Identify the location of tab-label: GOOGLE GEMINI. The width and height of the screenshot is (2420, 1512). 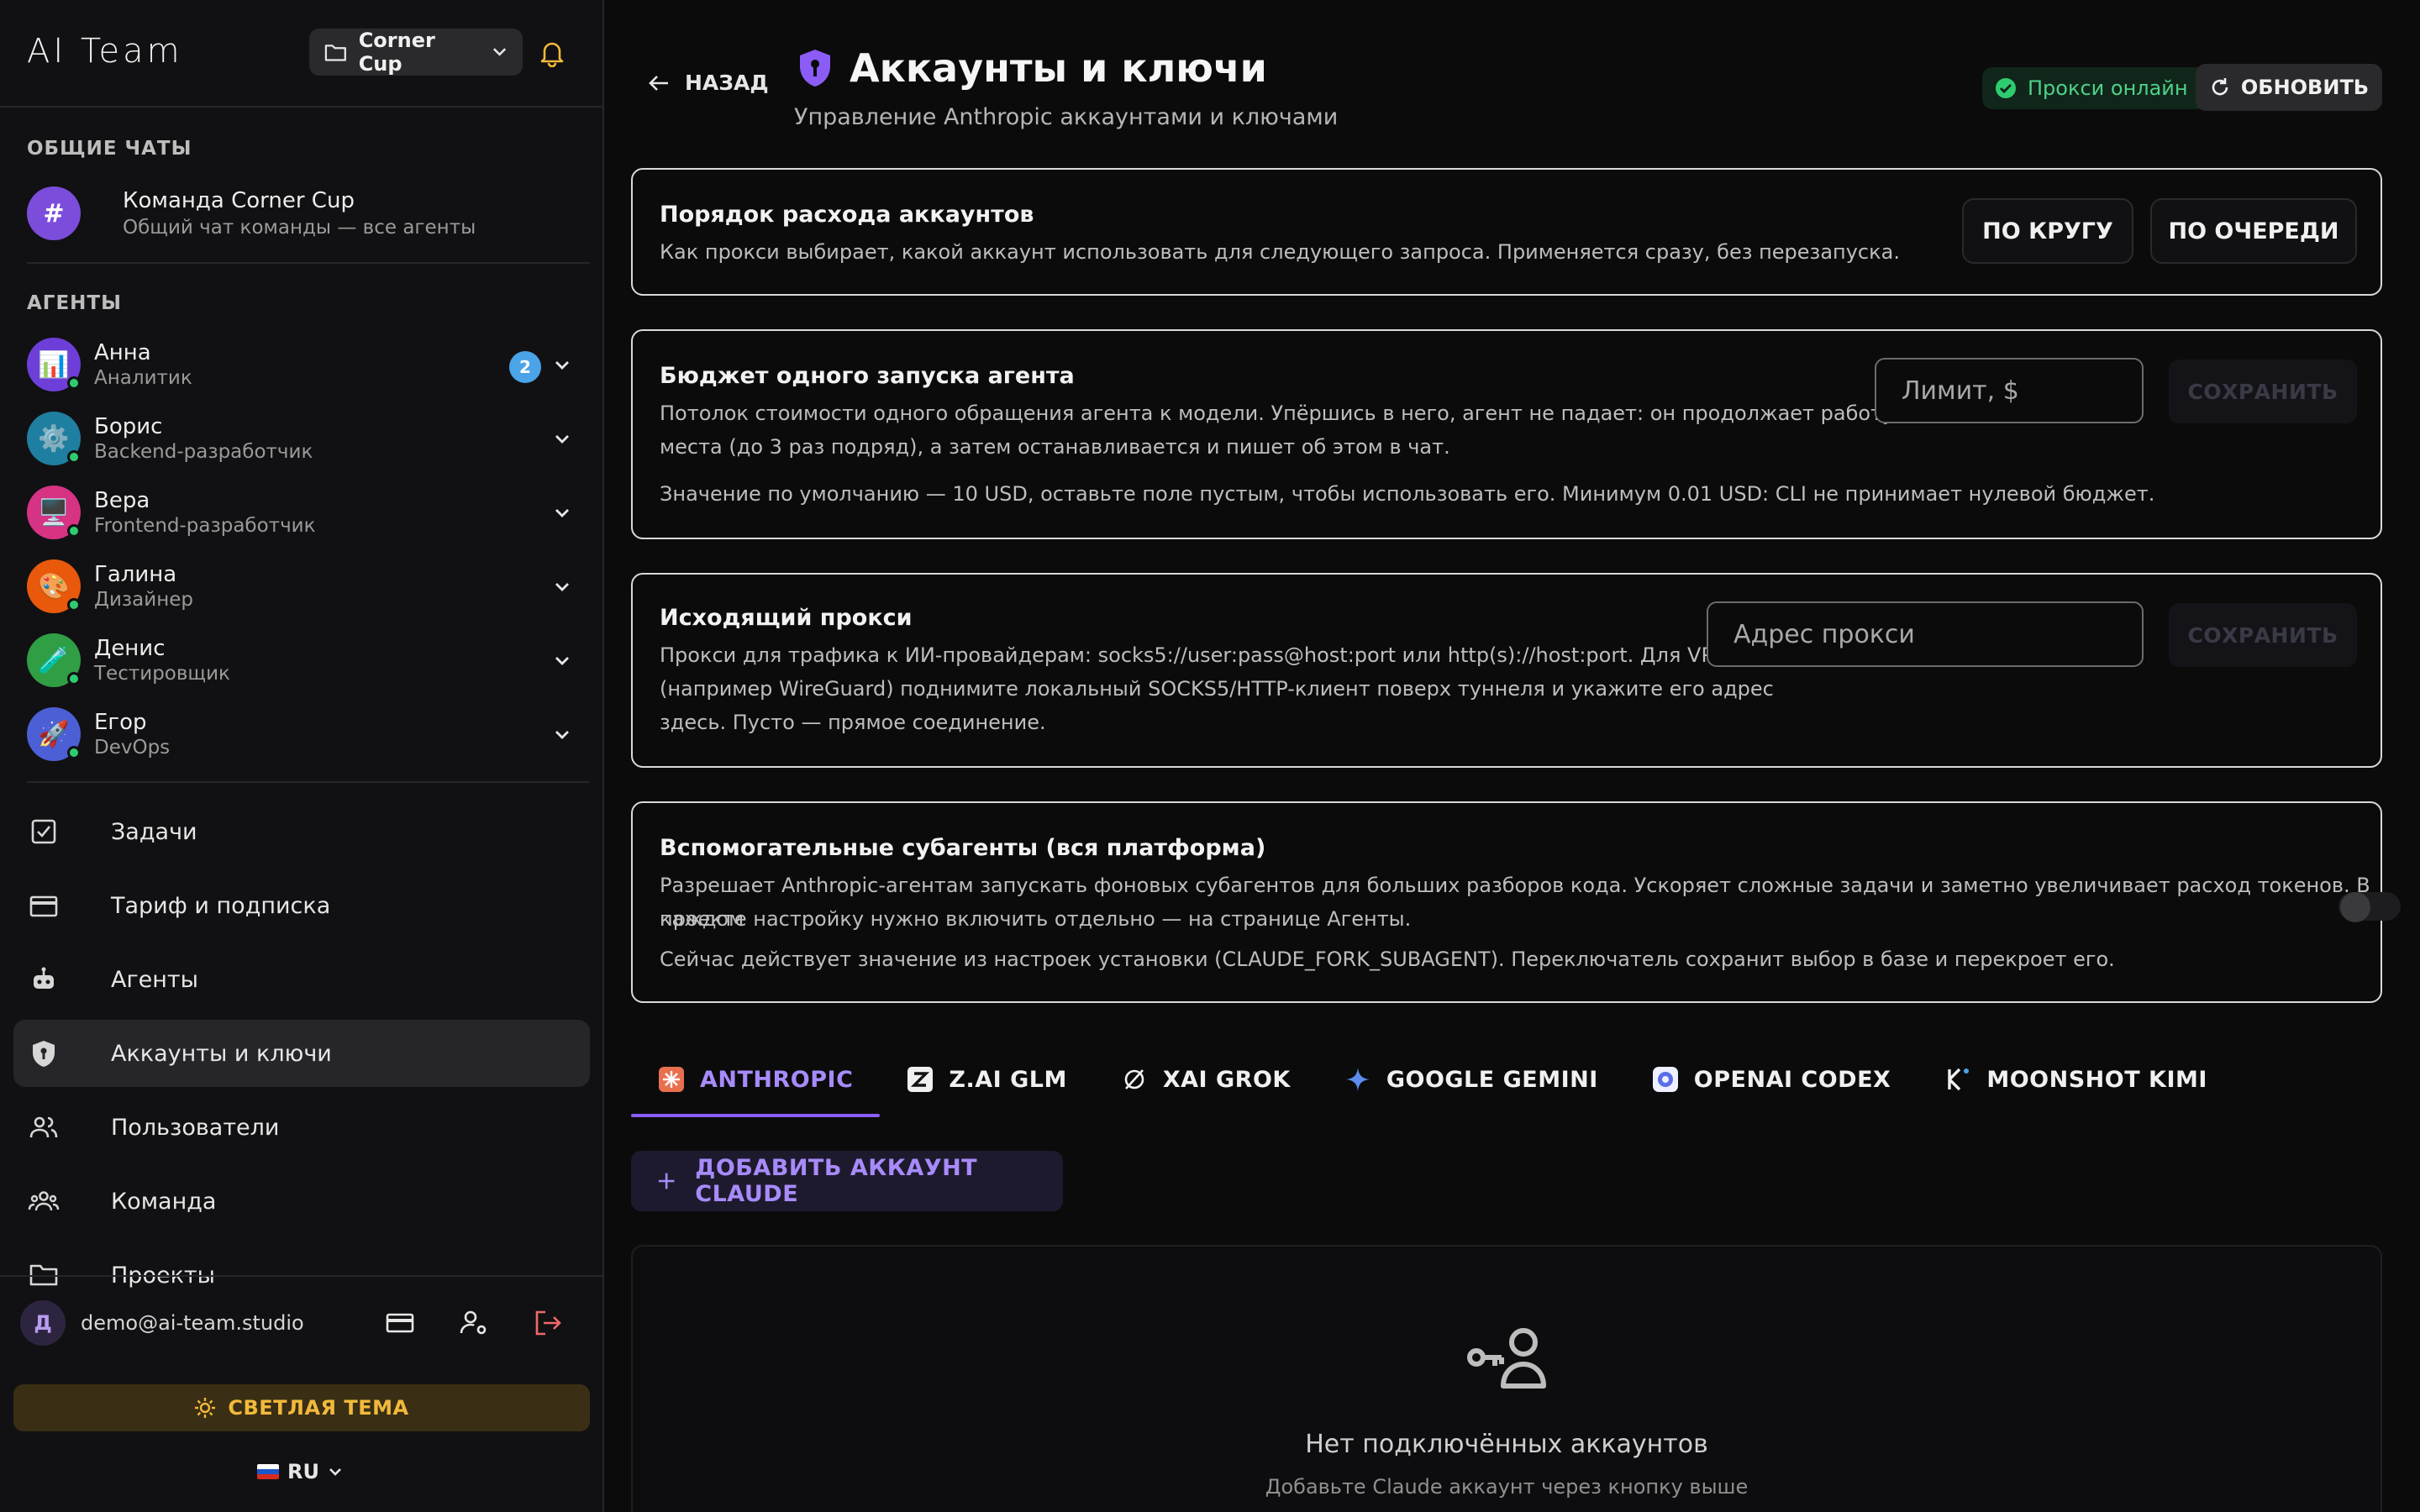
(1492, 1079).